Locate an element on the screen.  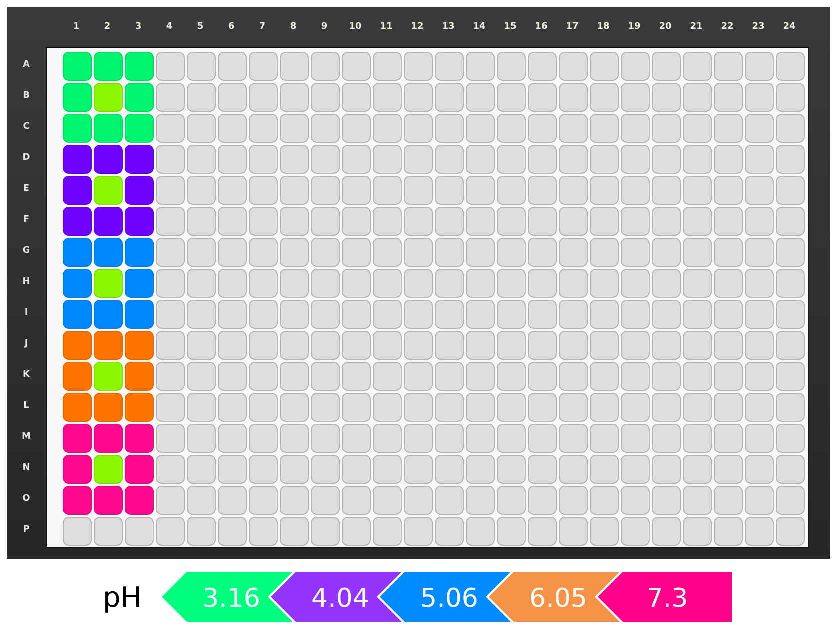
column-label: 2 is located at coordinates (107, 27).